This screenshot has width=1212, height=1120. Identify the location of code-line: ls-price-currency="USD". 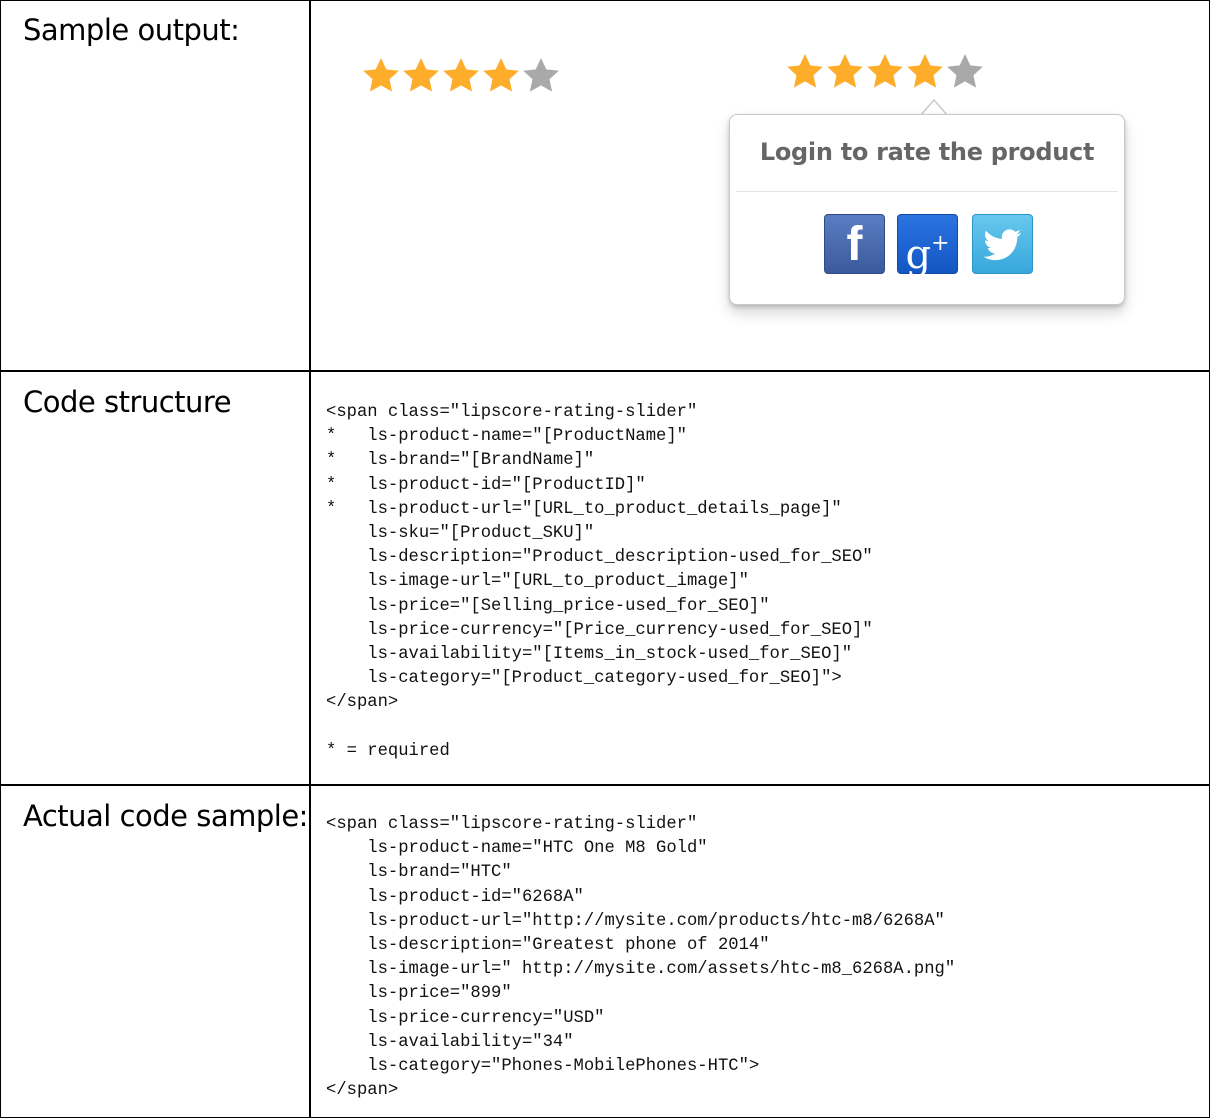
(465, 1018).